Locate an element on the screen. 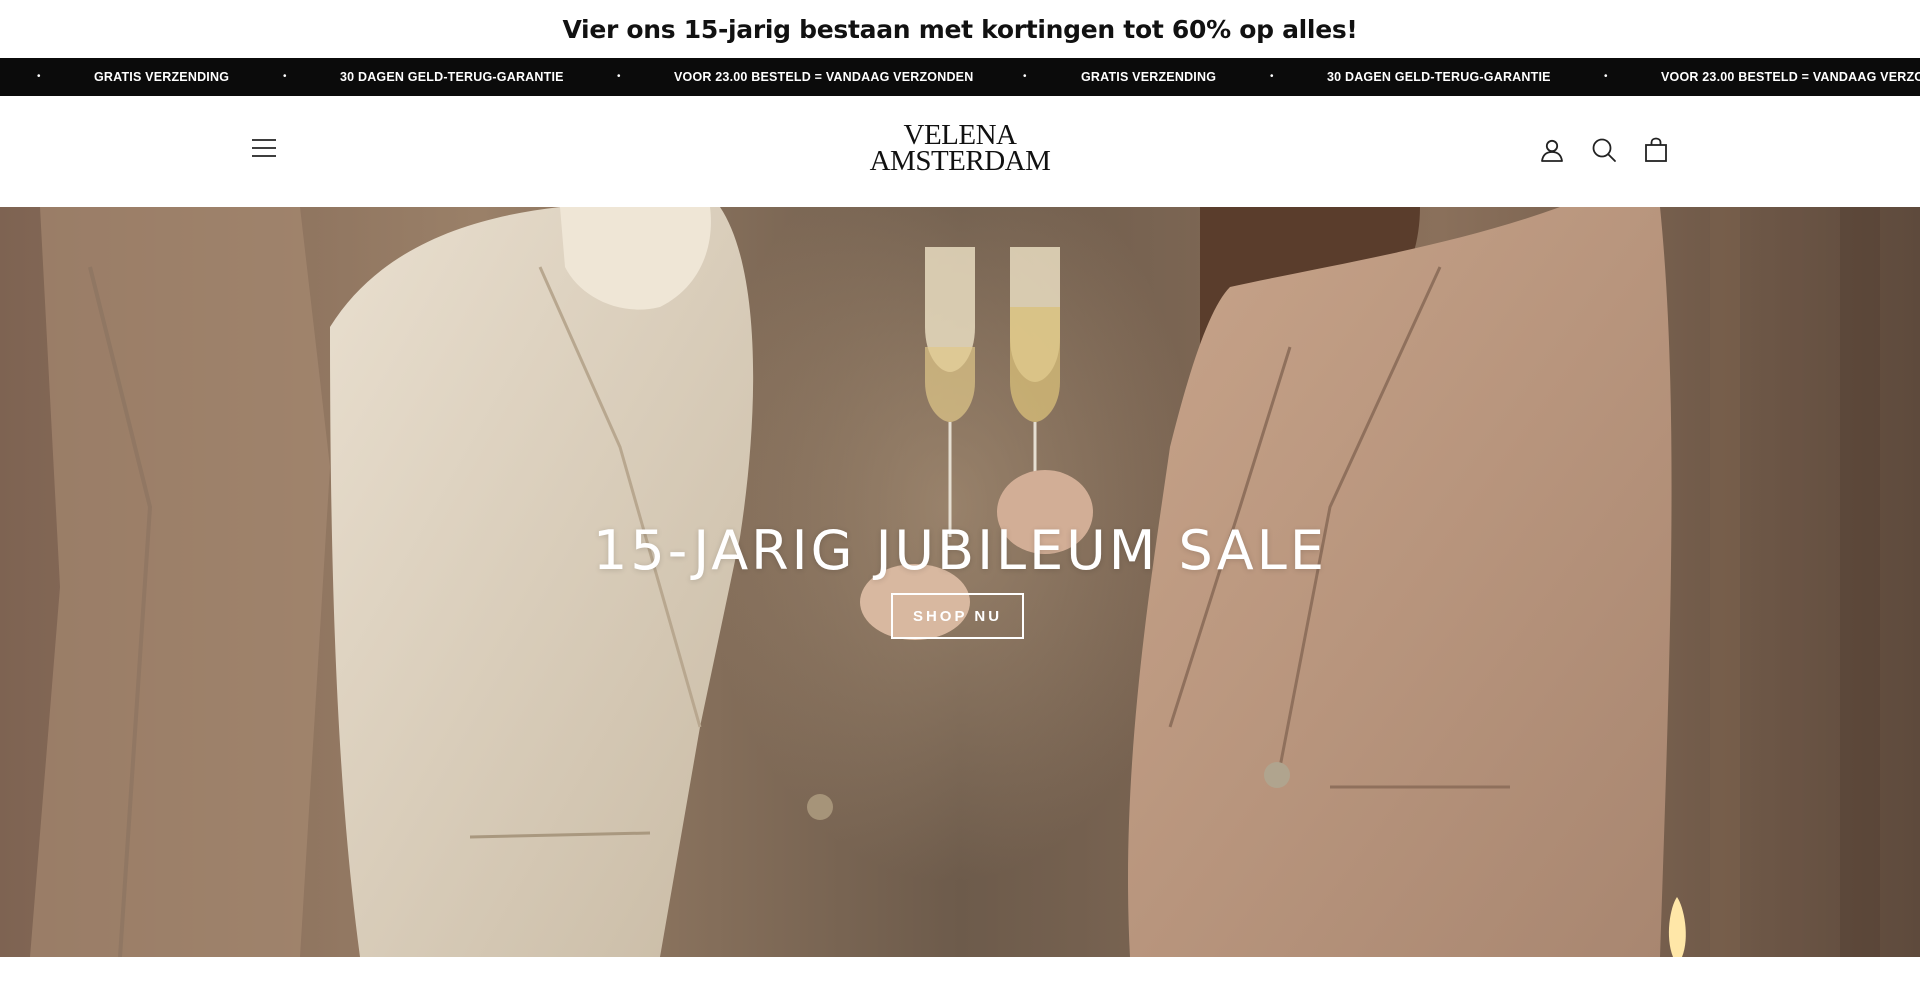 The width and height of the screenshot is (1920, 993). cart-icon is located at coordinates (1656, 149).